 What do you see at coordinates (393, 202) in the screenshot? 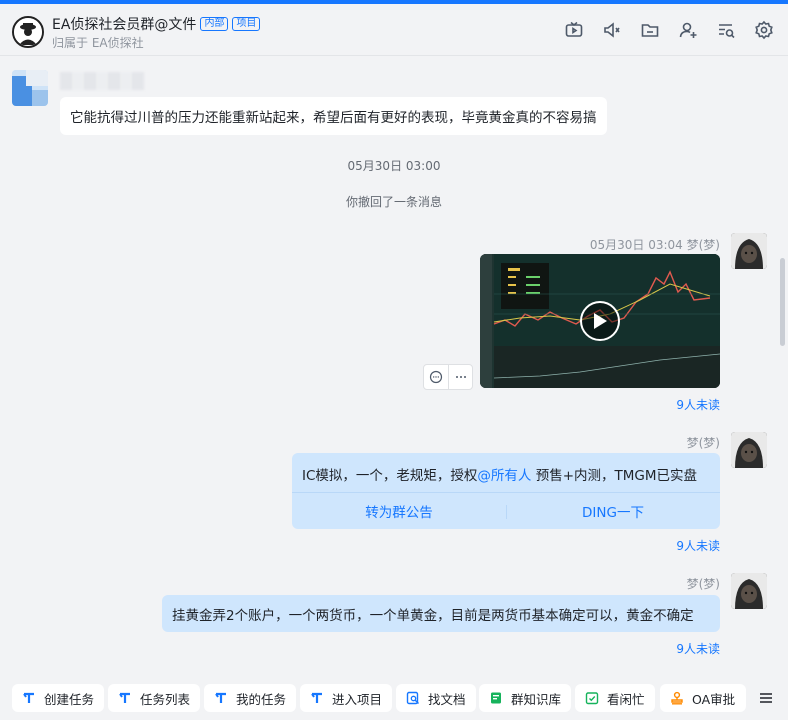
I see `recall-notice: 你撤回了一条消息` at bounding box center [393, 202].